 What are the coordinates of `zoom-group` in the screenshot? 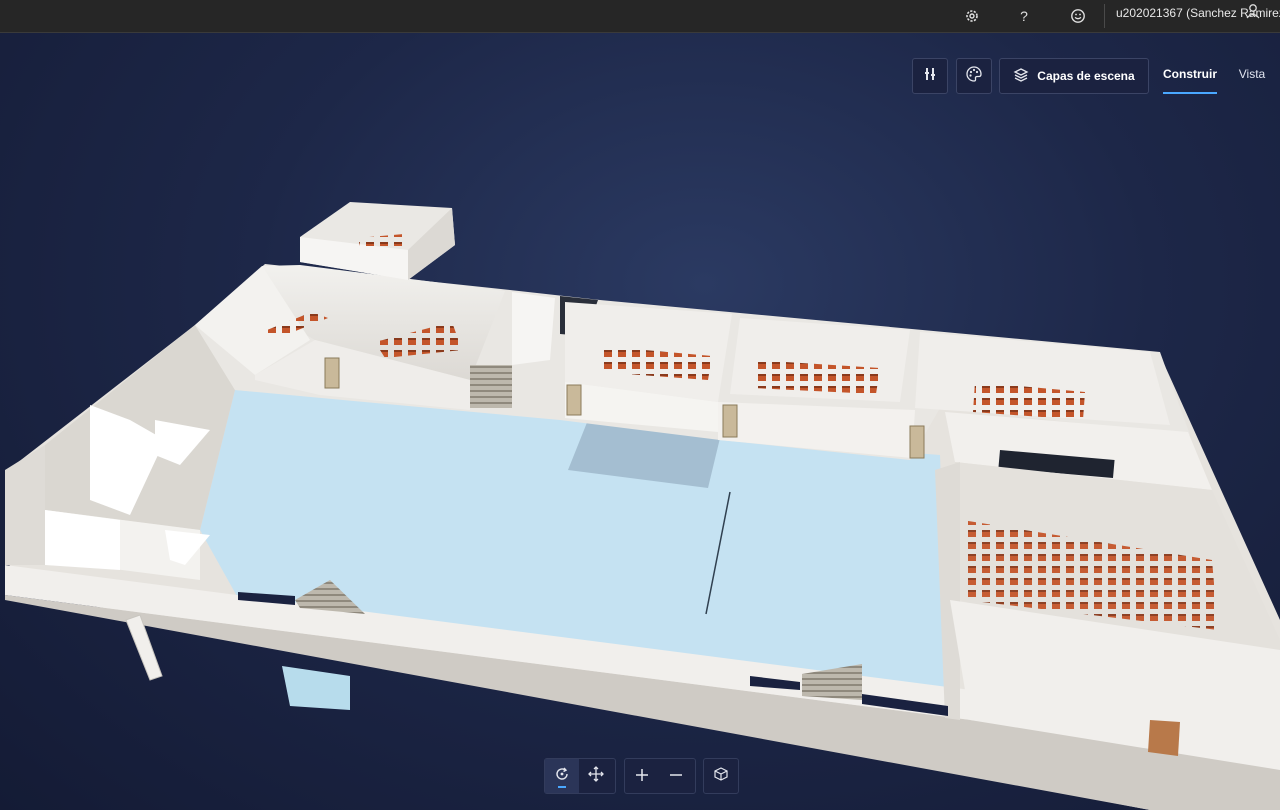 It's located at (660, 776).